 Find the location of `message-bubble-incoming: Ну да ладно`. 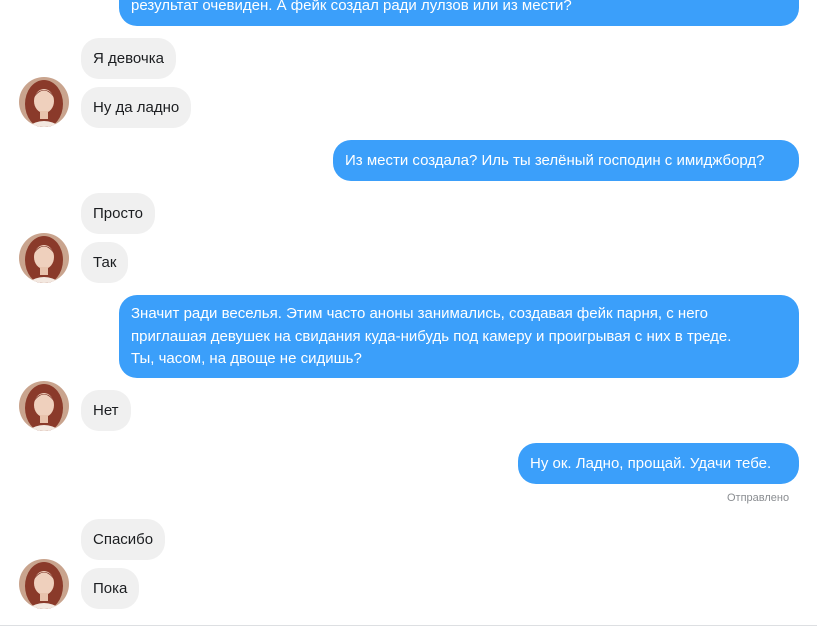

message-bubble-incoming: Ну да ладно is located at coordinates (136, 107).